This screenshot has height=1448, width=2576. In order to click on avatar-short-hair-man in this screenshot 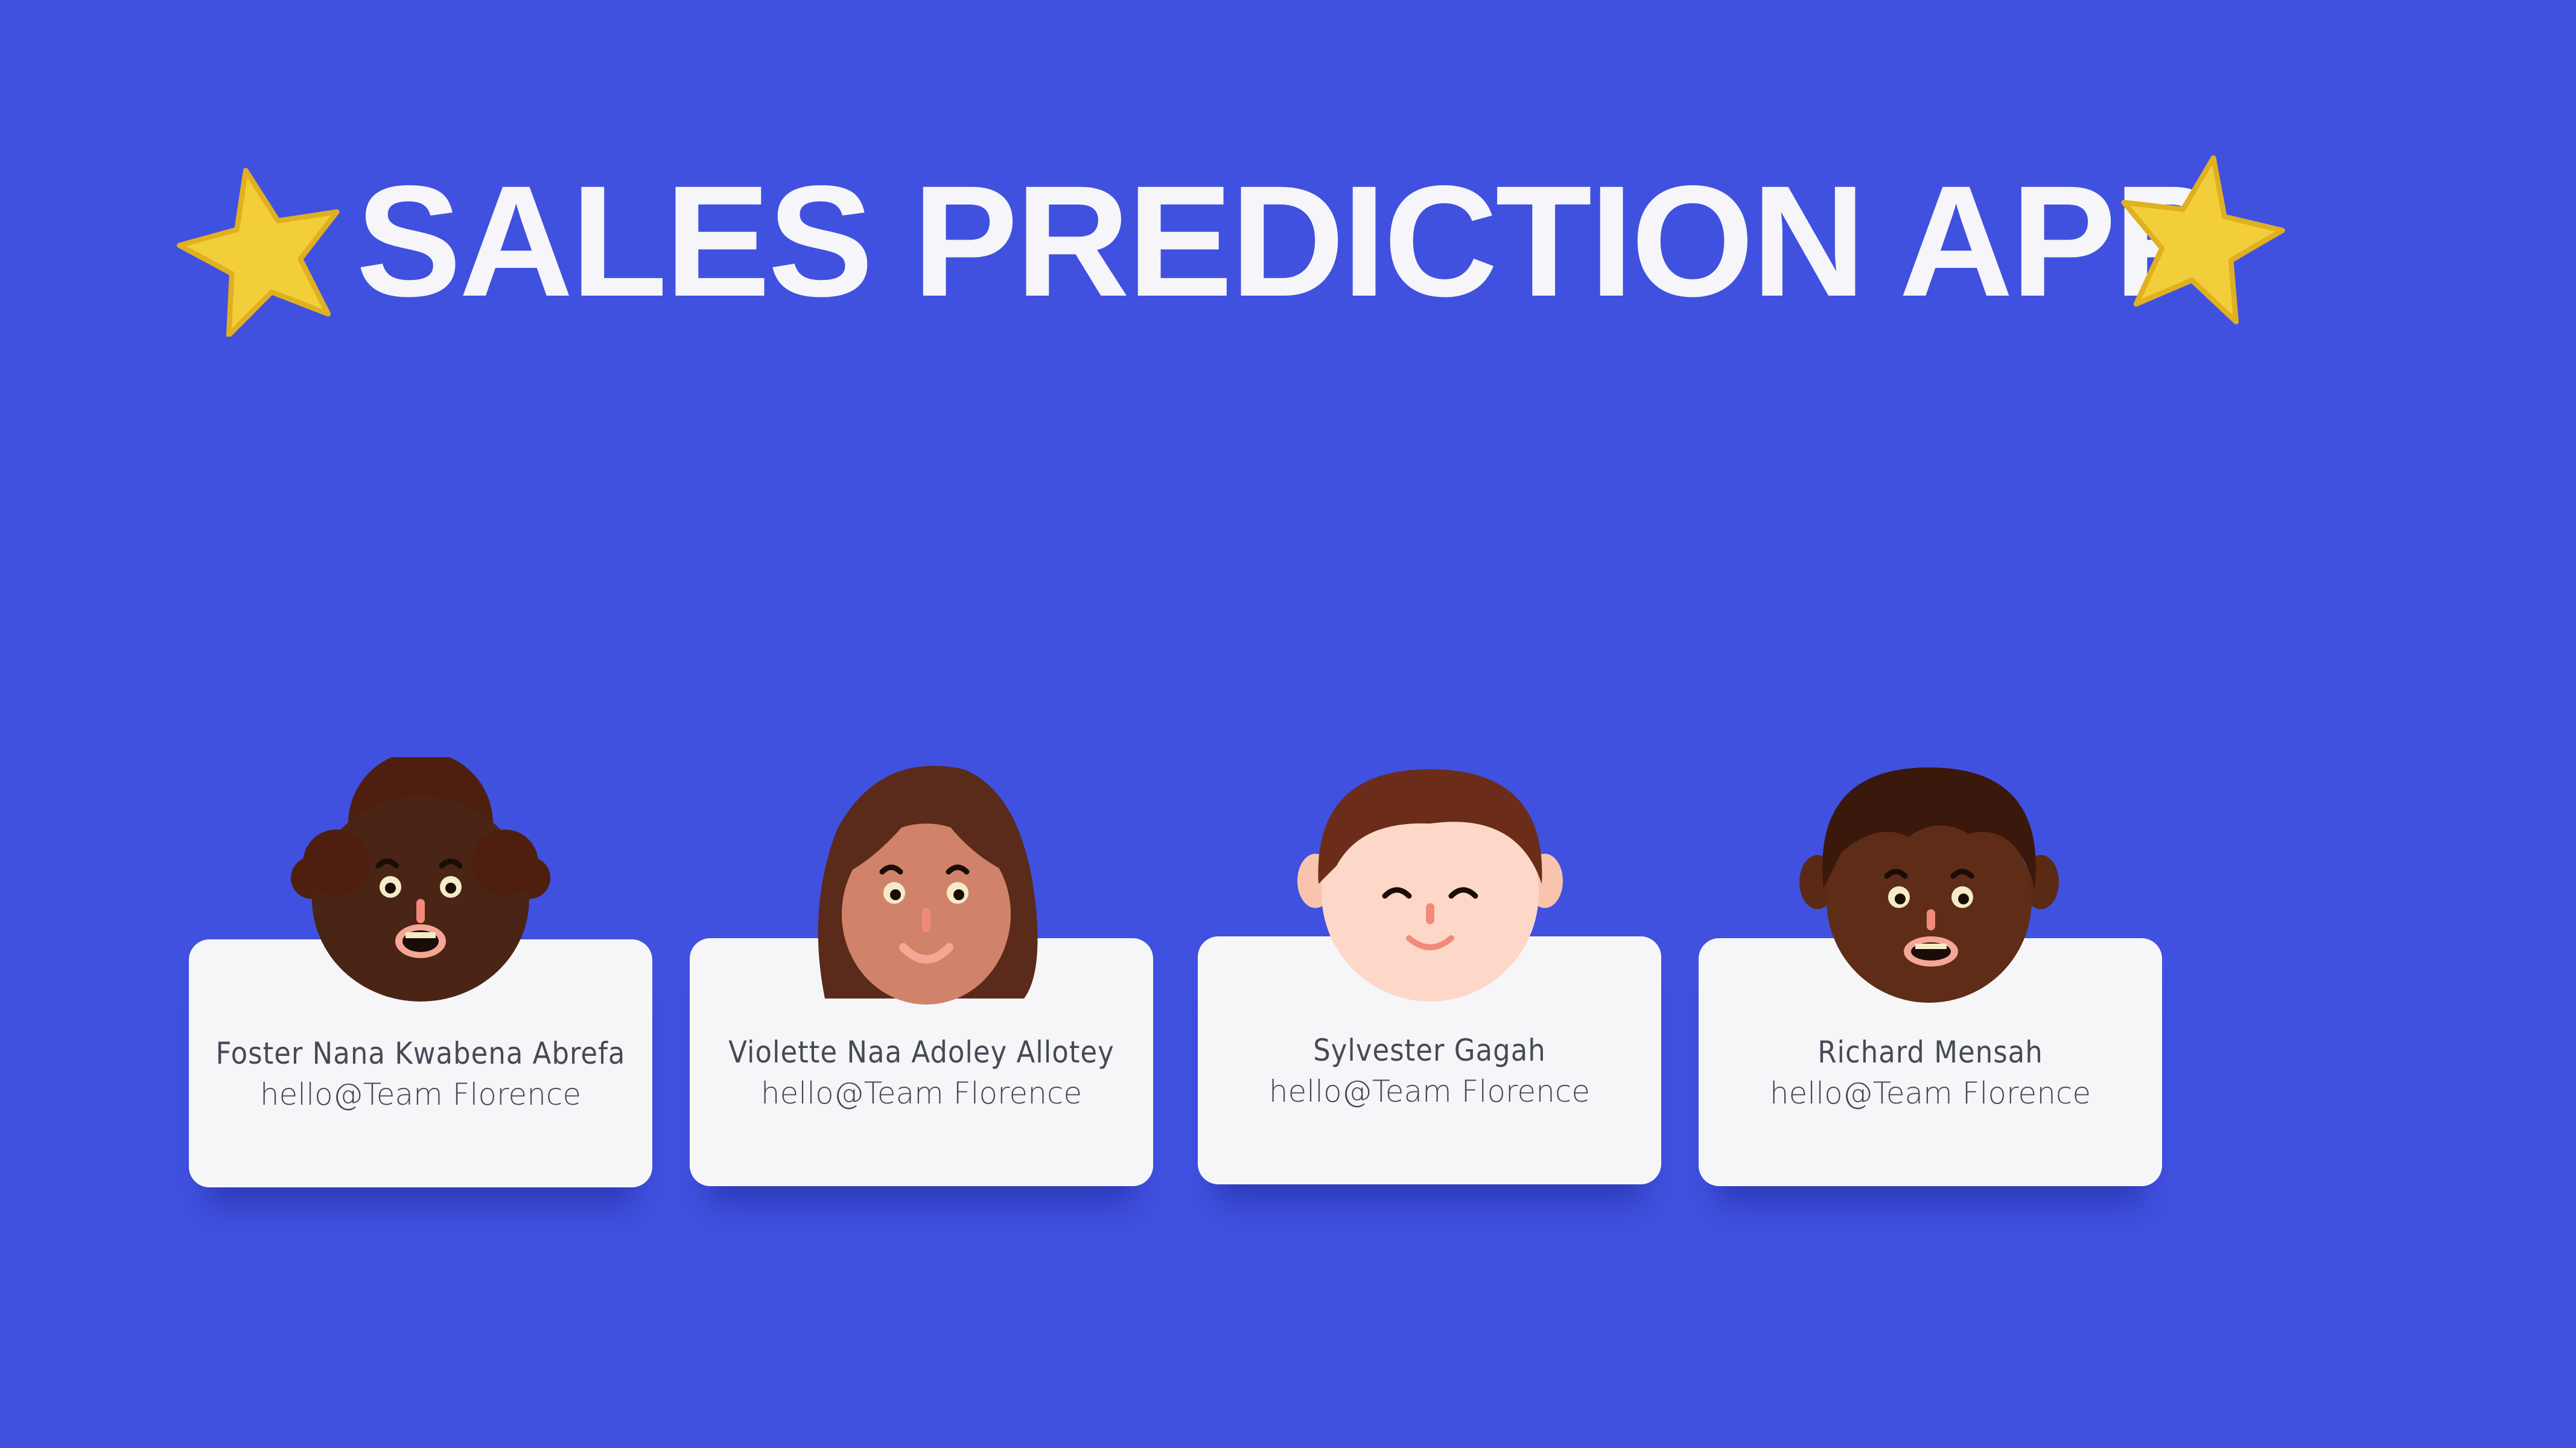, I will do `click(1929, 885)`.